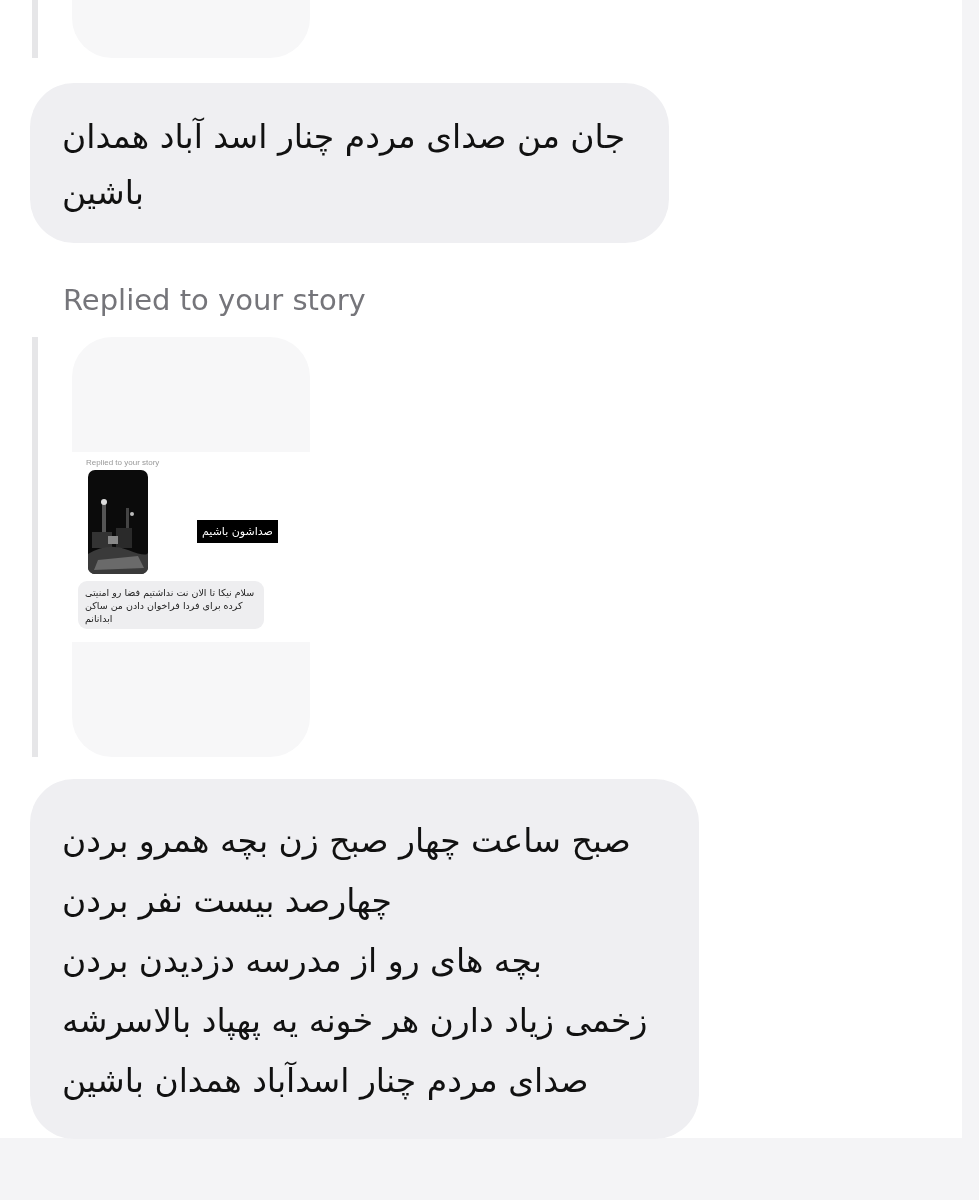 This screenshot has height=1200, width=979. Describe the element at coordinates (237, 531) in the screenshot. I see `story-sticker: صداشون باشیم` at that location.